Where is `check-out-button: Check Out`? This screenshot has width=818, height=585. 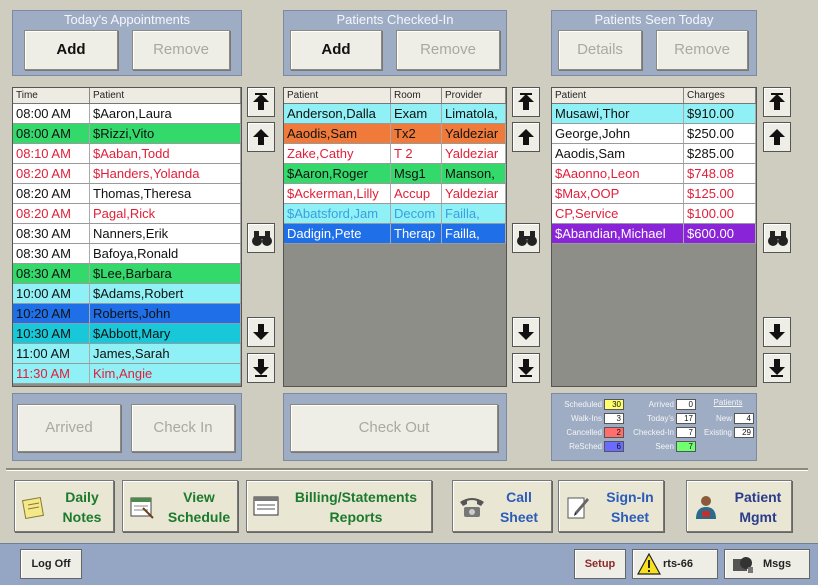 check-out-button: Check Out is located at coordinates (394, 428).